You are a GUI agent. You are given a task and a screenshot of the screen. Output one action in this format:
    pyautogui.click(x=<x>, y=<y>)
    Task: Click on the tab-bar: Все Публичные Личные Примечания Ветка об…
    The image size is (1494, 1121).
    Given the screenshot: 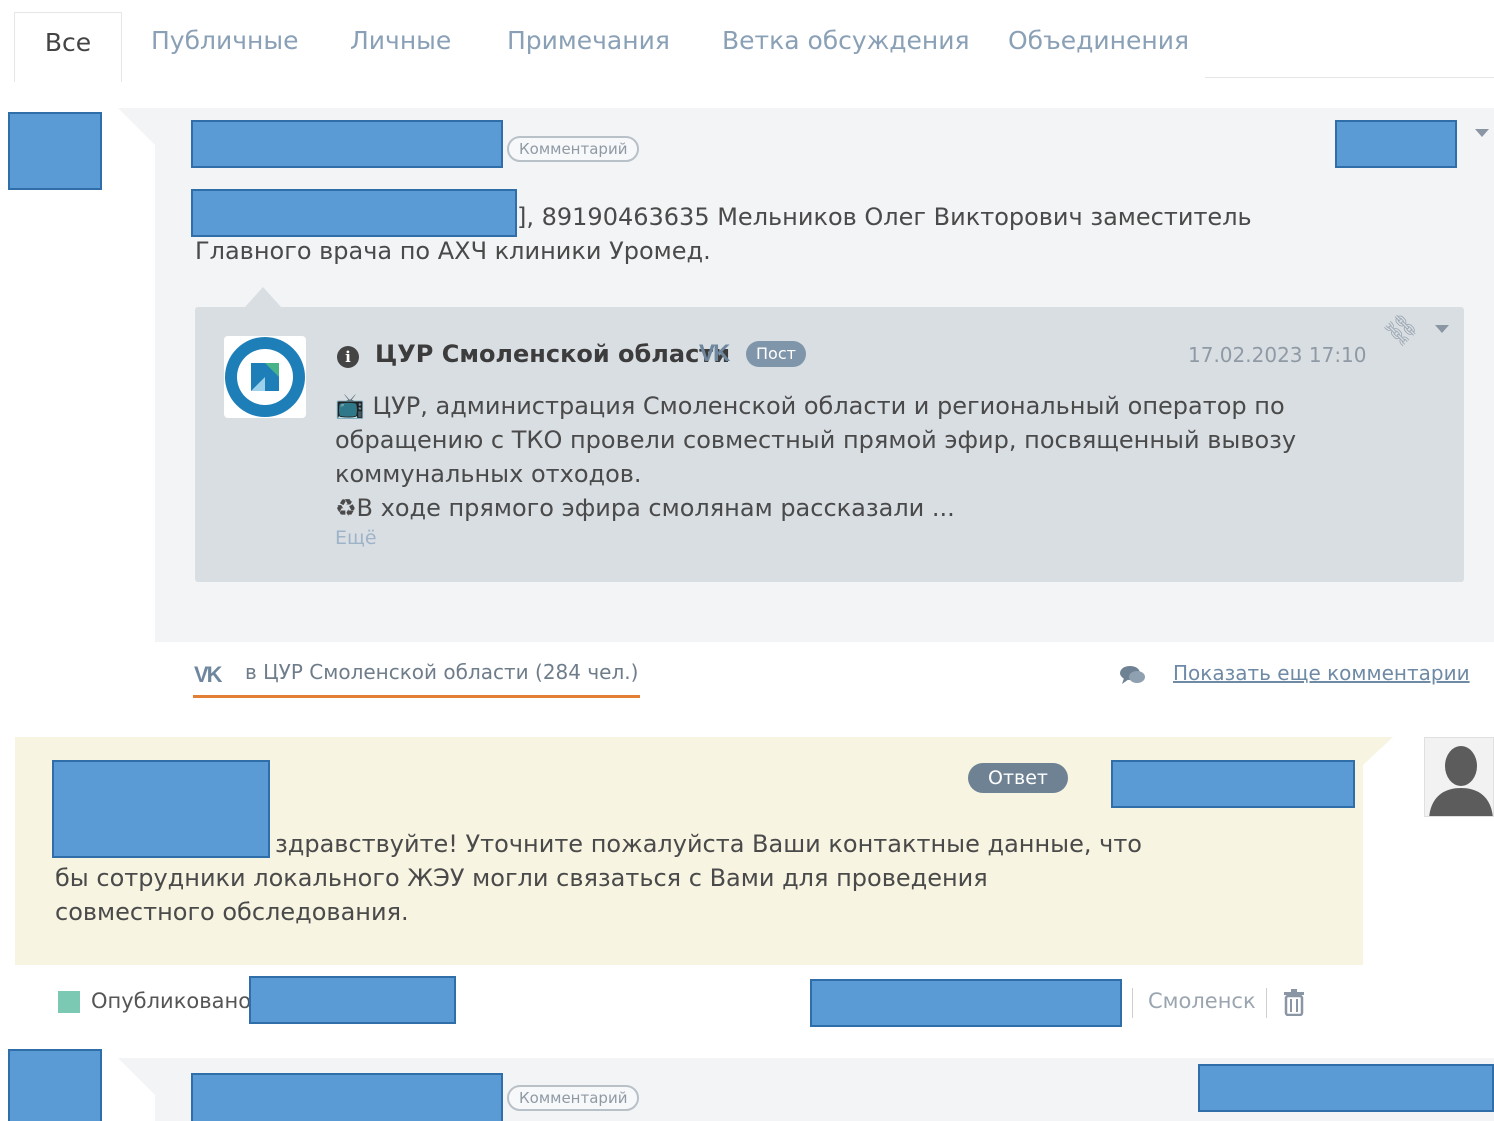 What is the action you would take?
    pyautogui.click(x=747, y=41)
    